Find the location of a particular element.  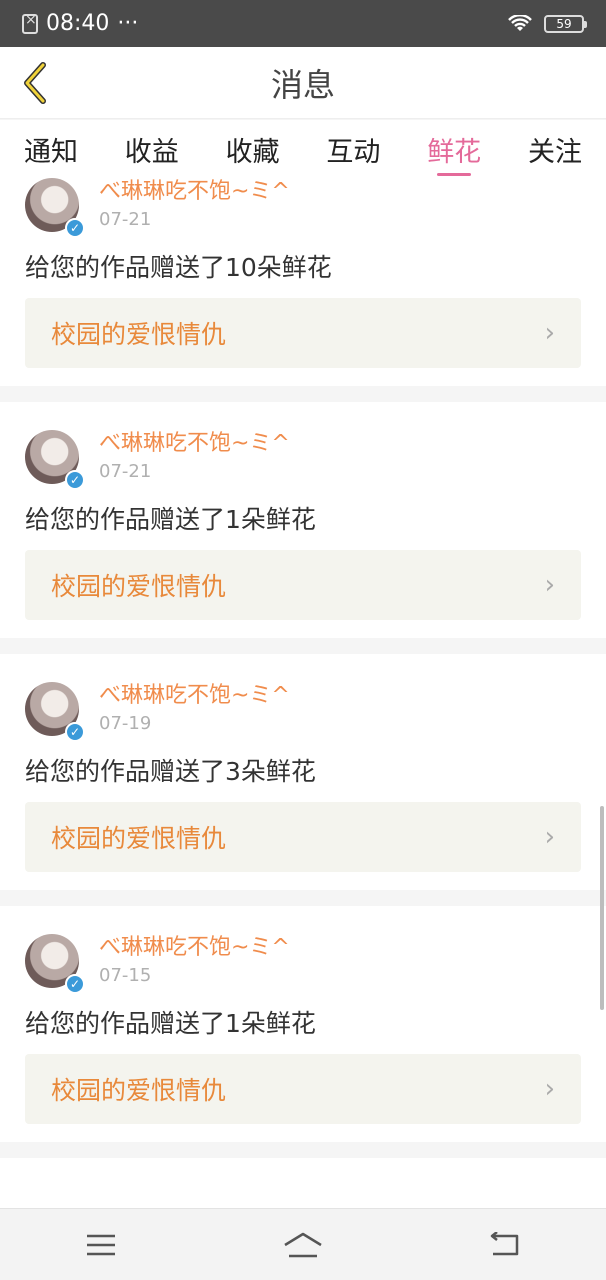

page-title: 消息 is located at coordinates (302, 84).